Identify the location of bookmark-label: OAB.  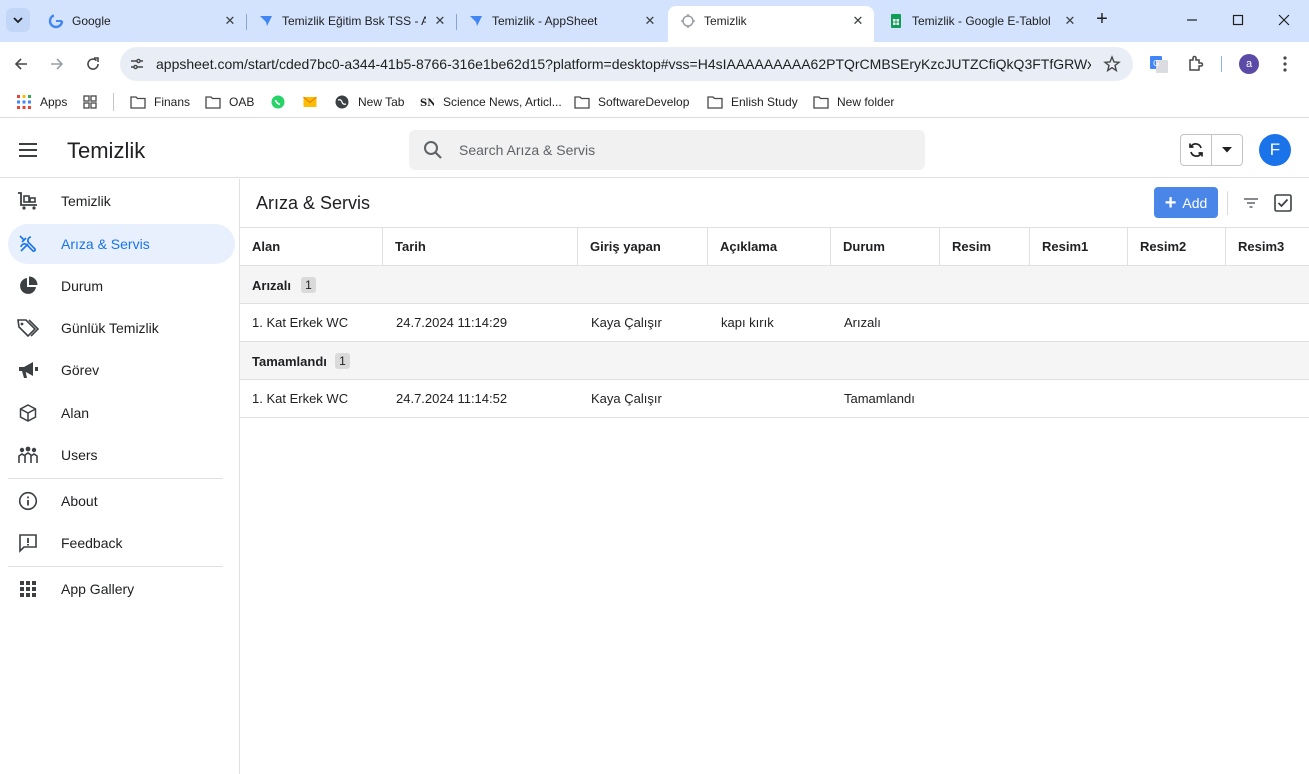
(242, 102).